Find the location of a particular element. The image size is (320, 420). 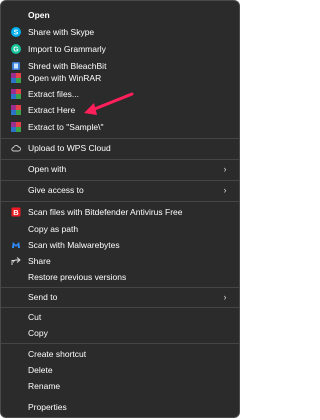

menu-item-label: Restore previous versions is located at coordinates (77, 277).